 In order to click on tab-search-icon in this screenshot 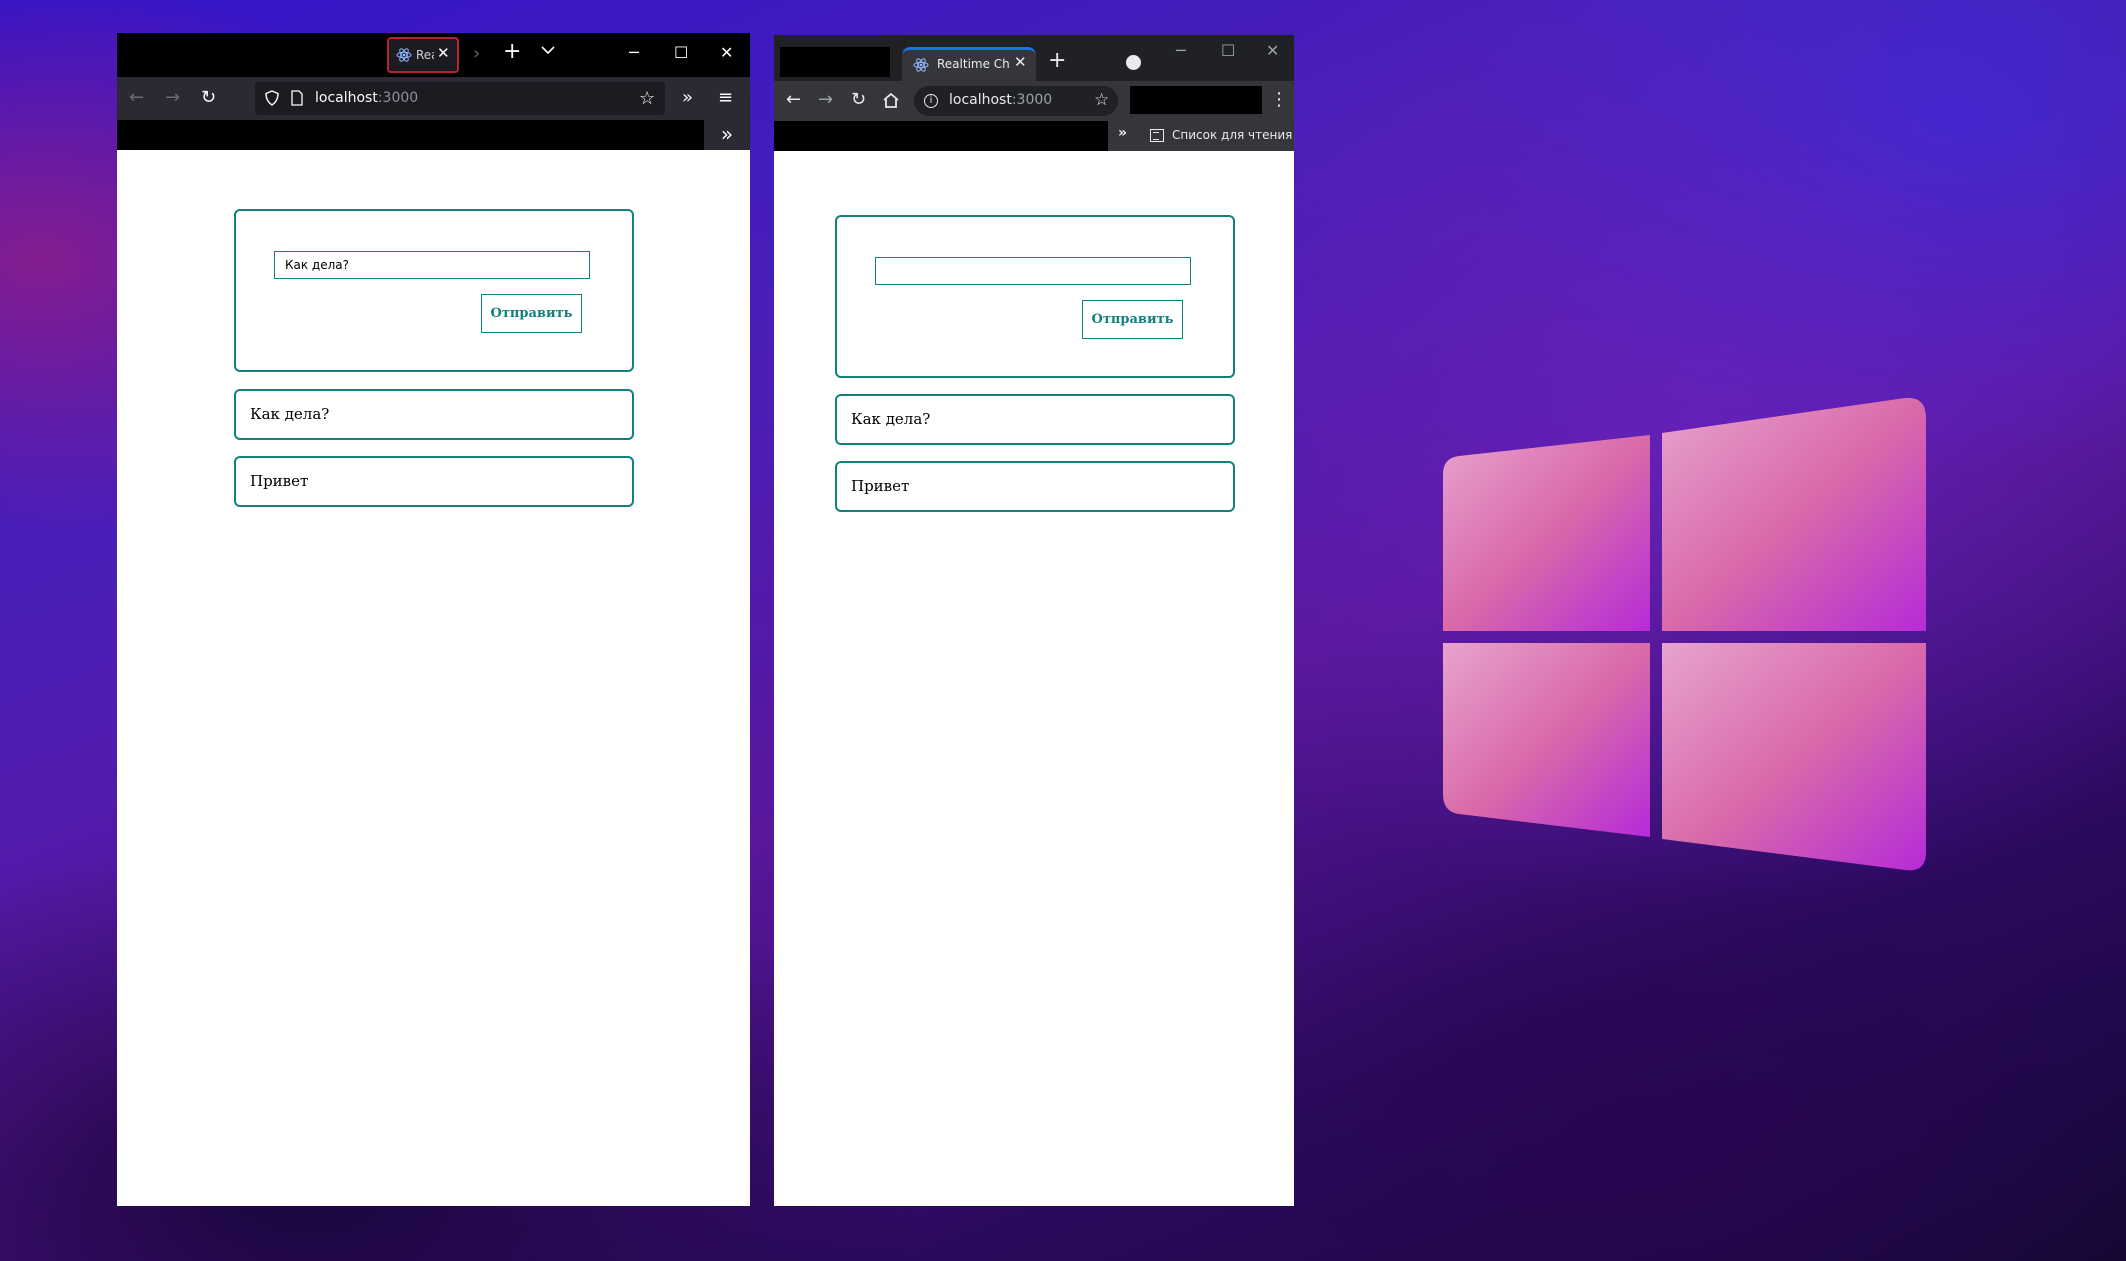, I will do `click(1133, 62)`.